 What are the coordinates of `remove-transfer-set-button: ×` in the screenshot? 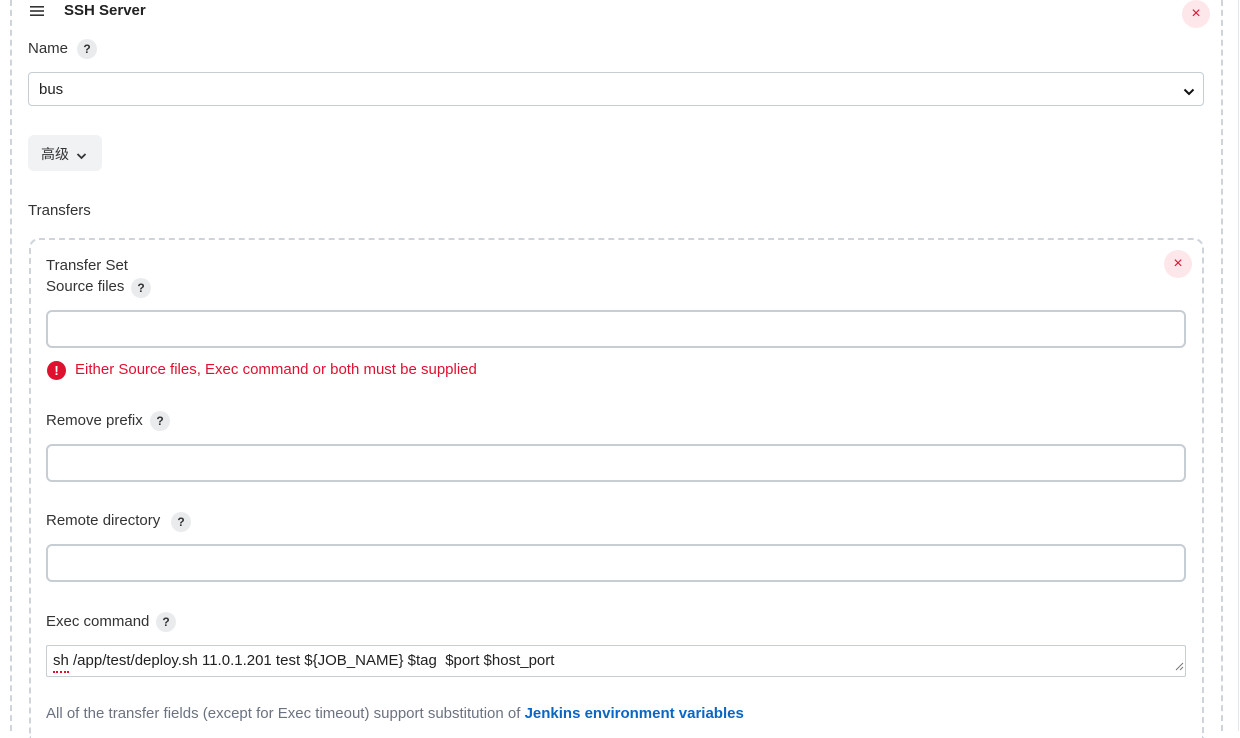 It's located at (1178, 264).